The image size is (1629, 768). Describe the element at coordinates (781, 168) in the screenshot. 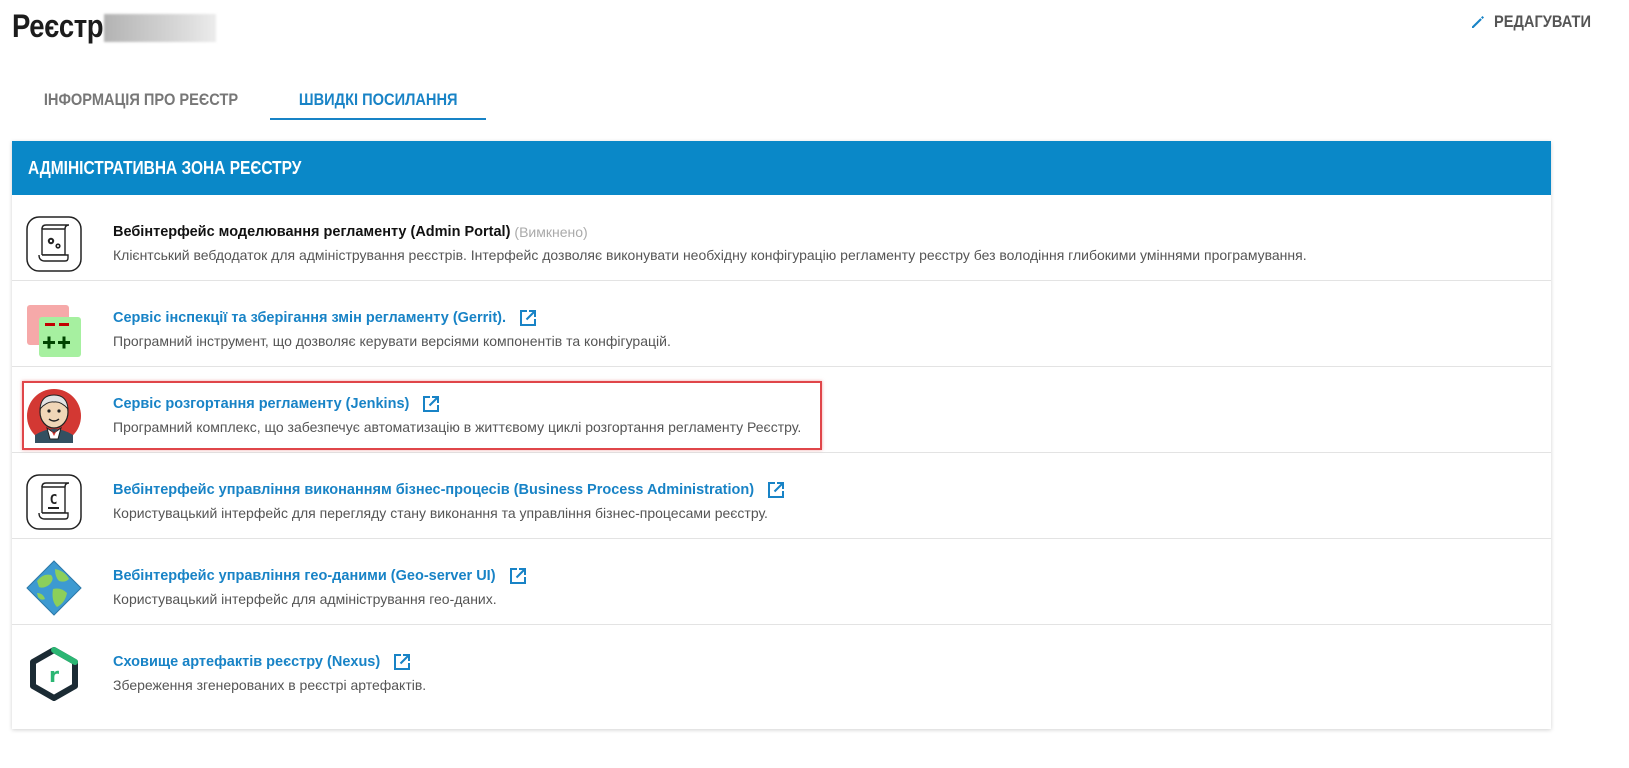

I see `panel-header: АДМІНІСТРАТИВНА ЗОНА РЕЄСТРУ` at that location.